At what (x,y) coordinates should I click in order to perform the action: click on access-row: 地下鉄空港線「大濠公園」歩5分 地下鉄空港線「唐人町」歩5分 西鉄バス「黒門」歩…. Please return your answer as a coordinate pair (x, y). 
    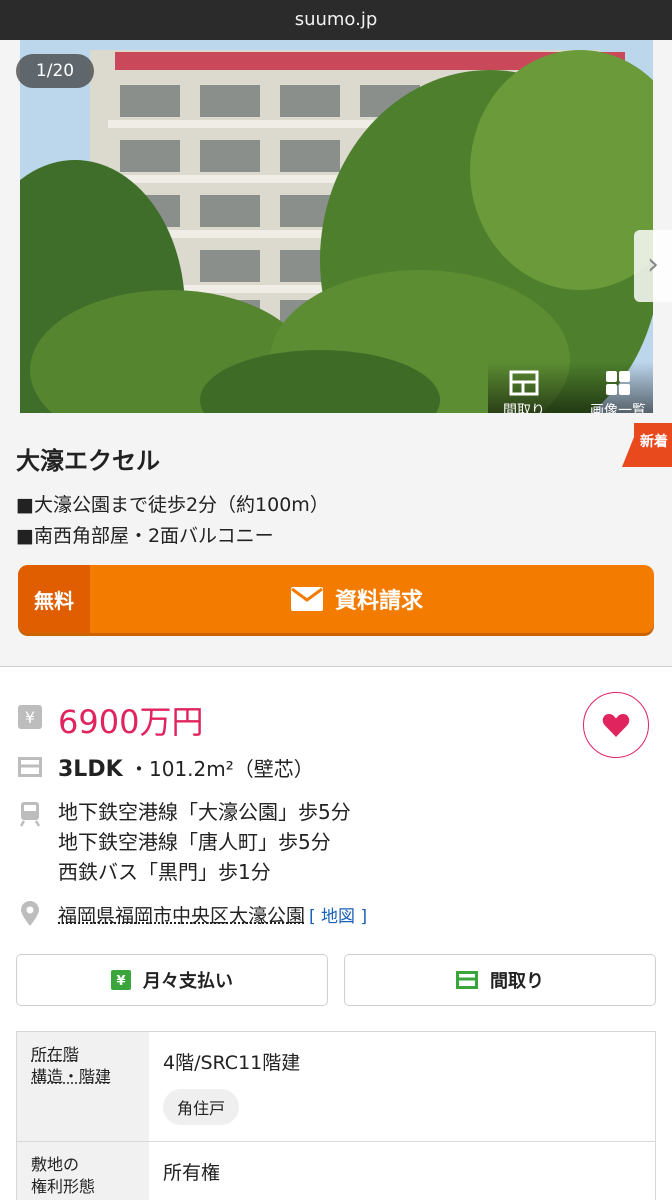
    Looking at the image, I should click on (183, 842).